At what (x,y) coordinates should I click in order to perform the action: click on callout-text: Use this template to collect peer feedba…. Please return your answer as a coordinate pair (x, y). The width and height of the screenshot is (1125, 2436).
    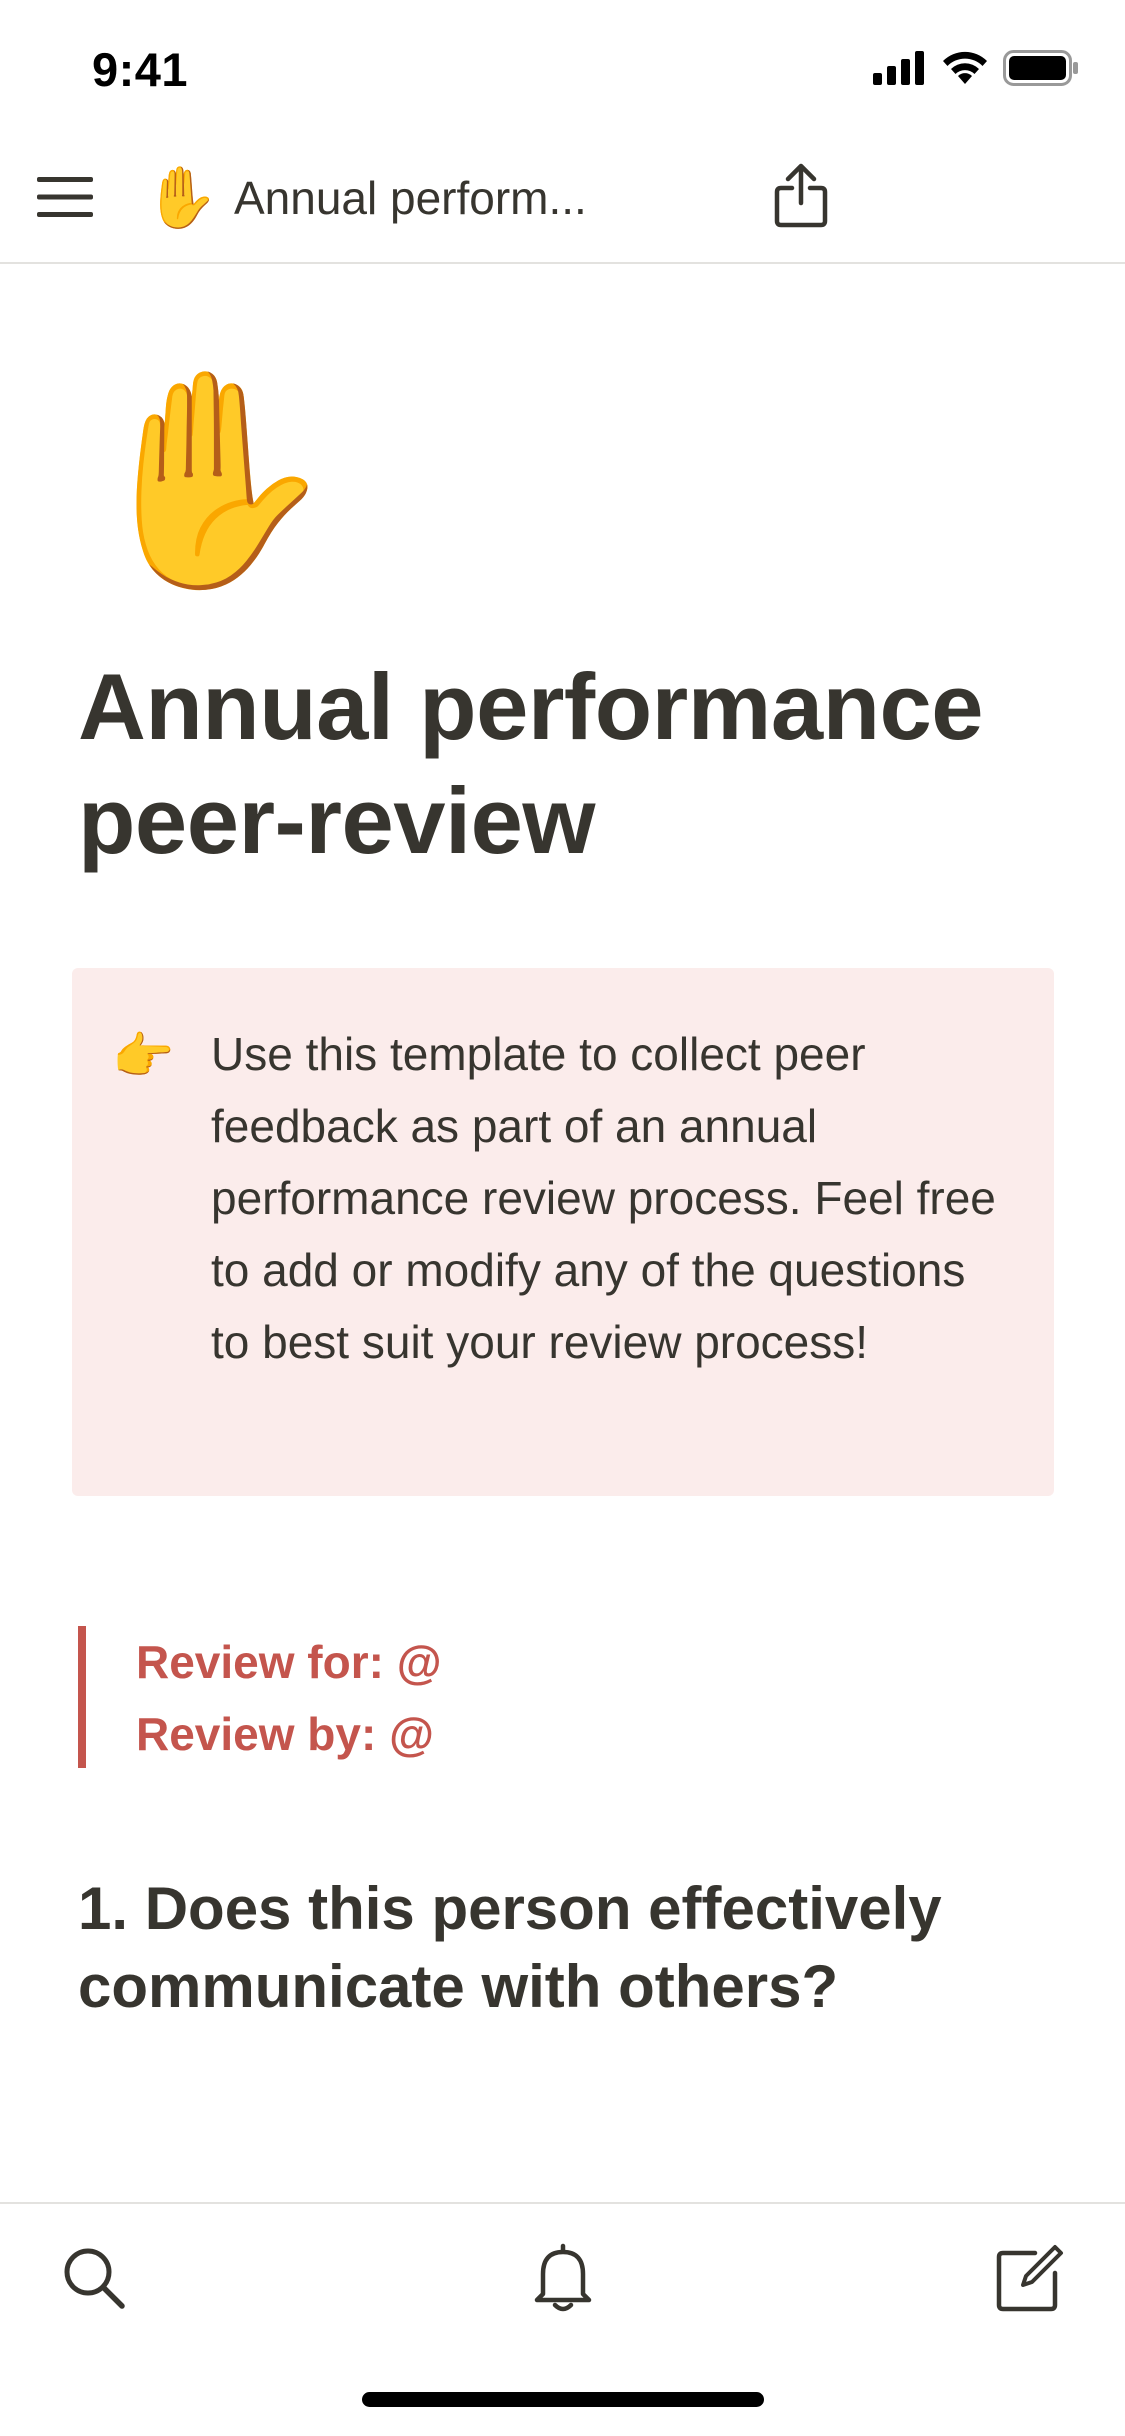
    Looking at the image, I should click on (611, 1198).